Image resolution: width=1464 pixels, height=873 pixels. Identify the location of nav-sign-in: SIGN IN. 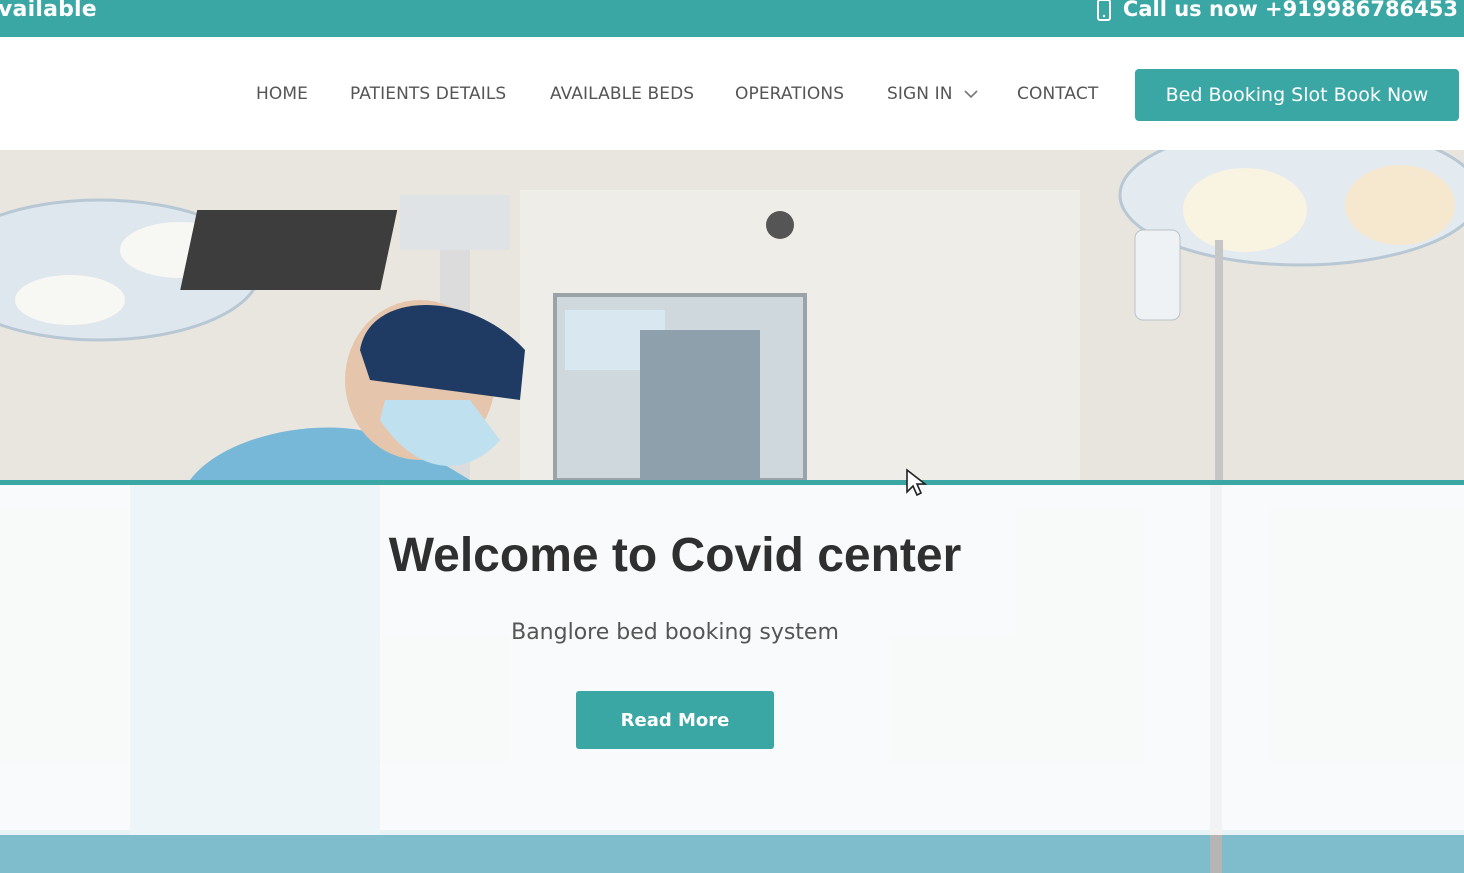
(932, 94).